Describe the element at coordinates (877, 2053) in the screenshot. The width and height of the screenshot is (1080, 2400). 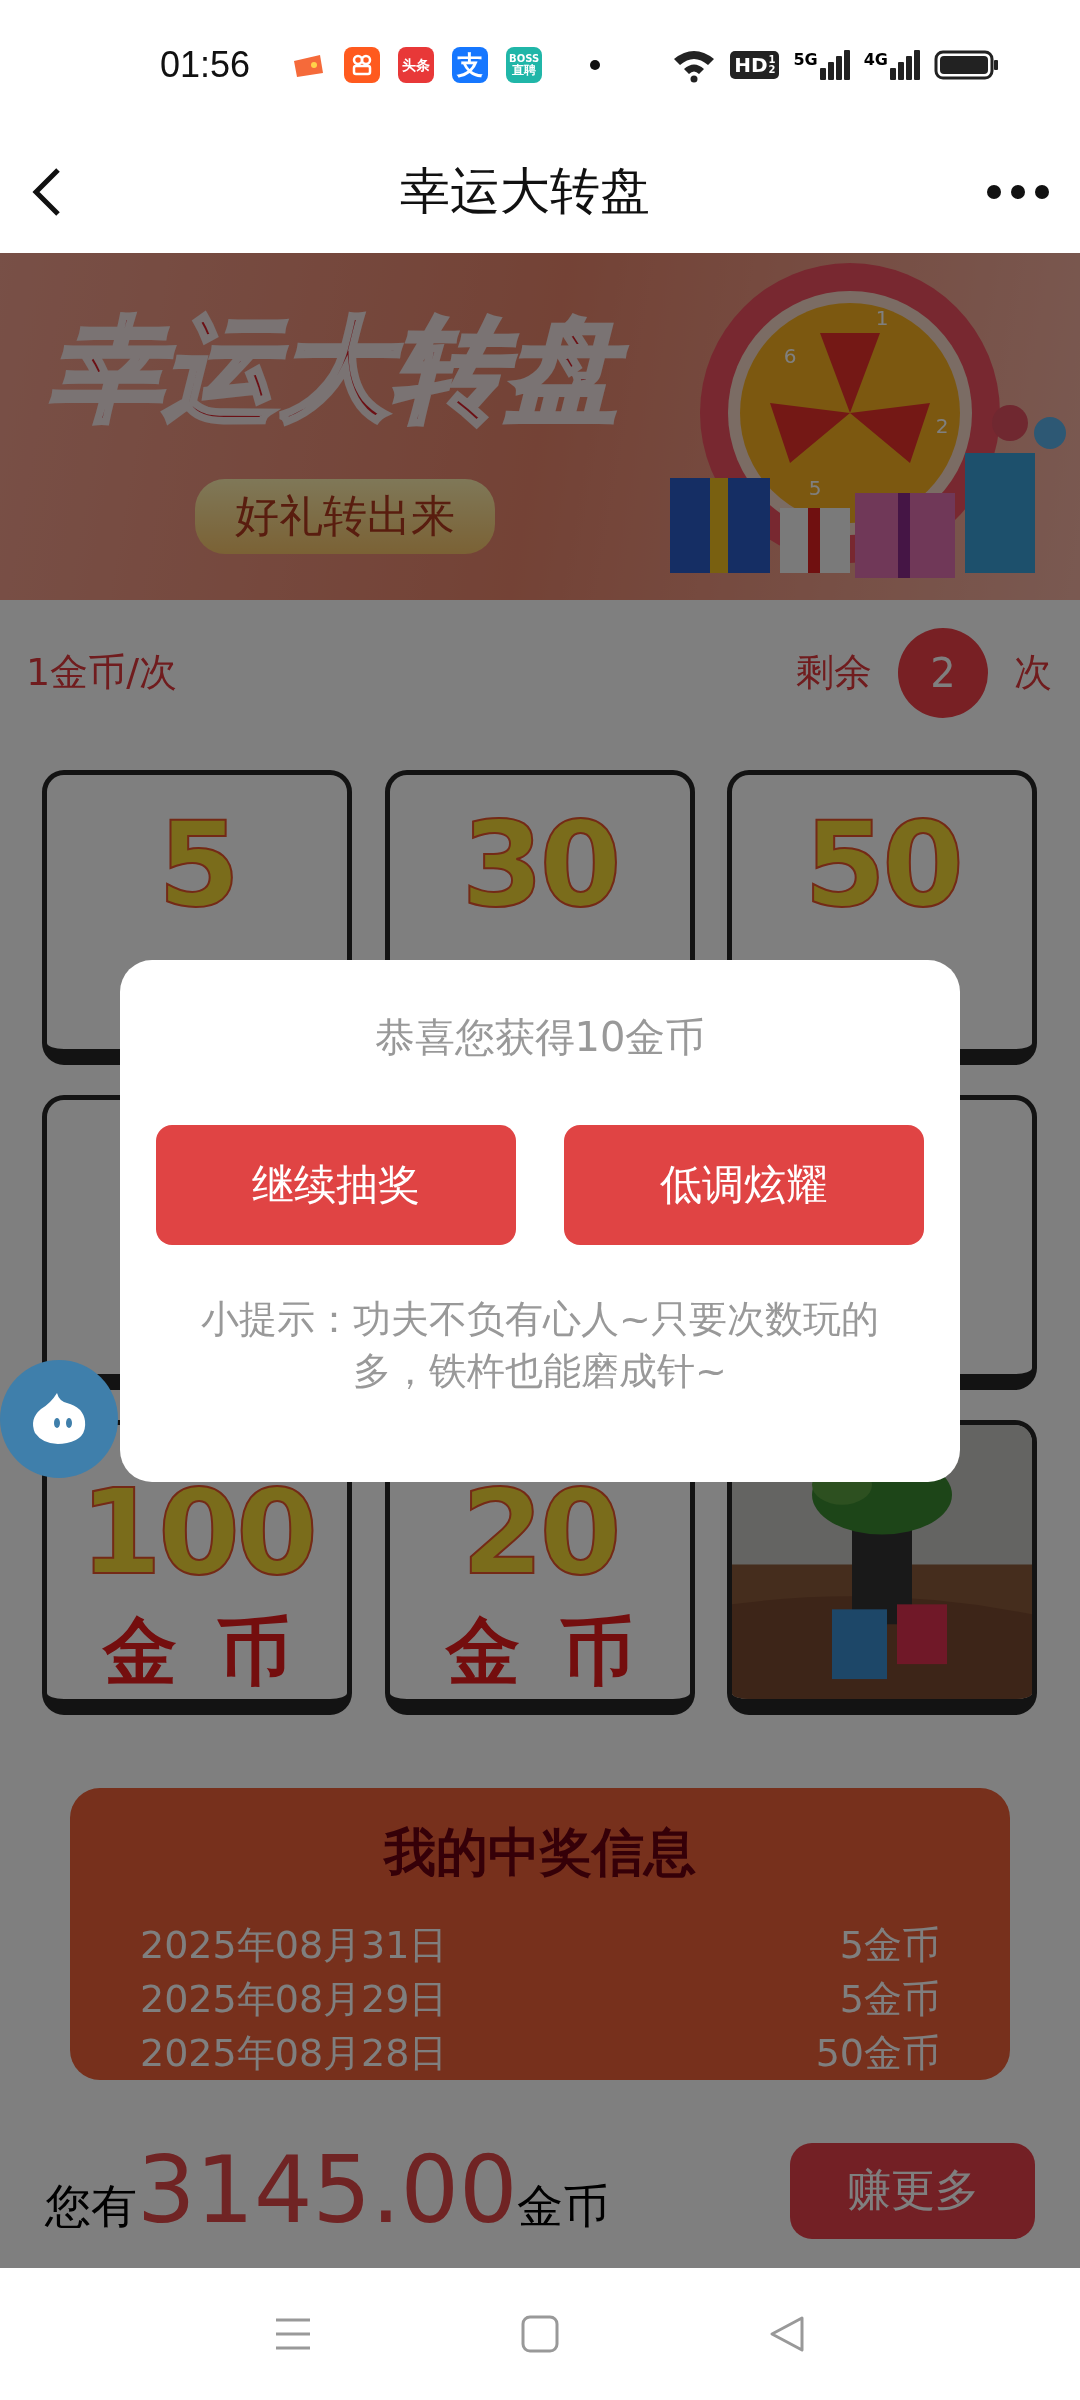
I see `win-prize: 50金币` at that location.